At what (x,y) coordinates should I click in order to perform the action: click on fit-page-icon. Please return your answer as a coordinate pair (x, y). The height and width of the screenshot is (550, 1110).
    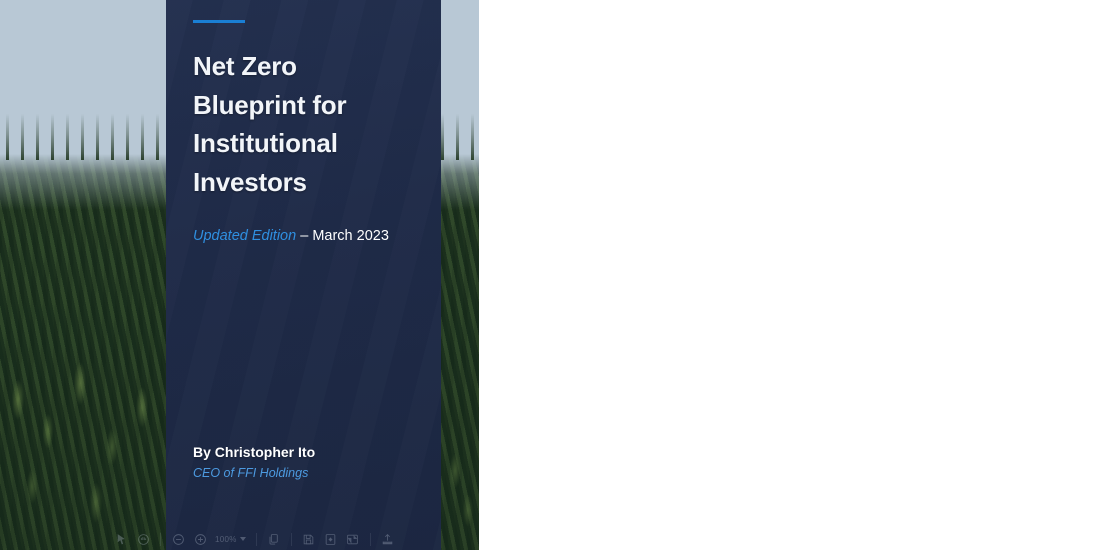
    Looking at the image, I should click on (331, 539).